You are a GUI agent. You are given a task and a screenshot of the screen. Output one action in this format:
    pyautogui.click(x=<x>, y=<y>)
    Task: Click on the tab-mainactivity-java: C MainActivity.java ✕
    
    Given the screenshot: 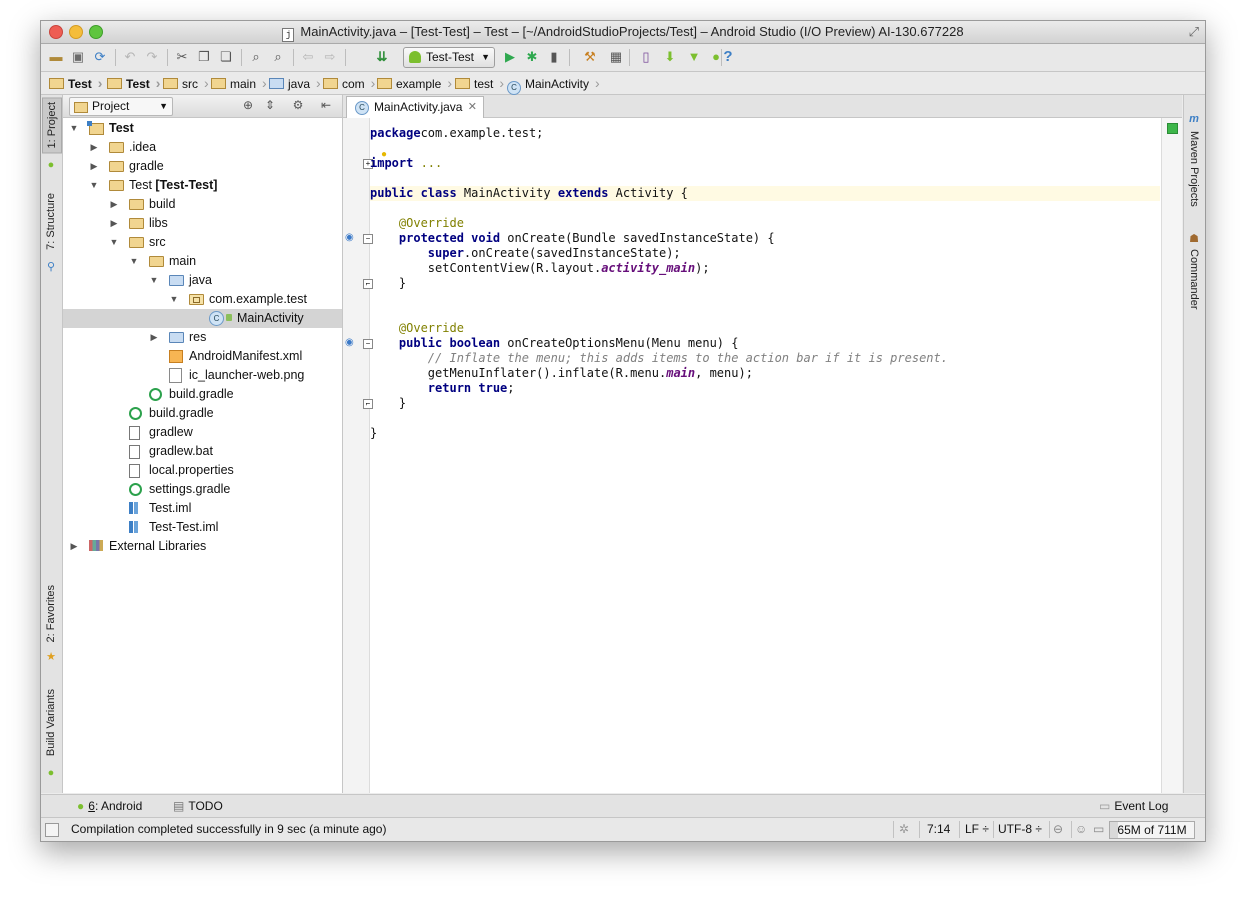 What is the action you would take?
    pyautogui.click(x=415, y=107)
    